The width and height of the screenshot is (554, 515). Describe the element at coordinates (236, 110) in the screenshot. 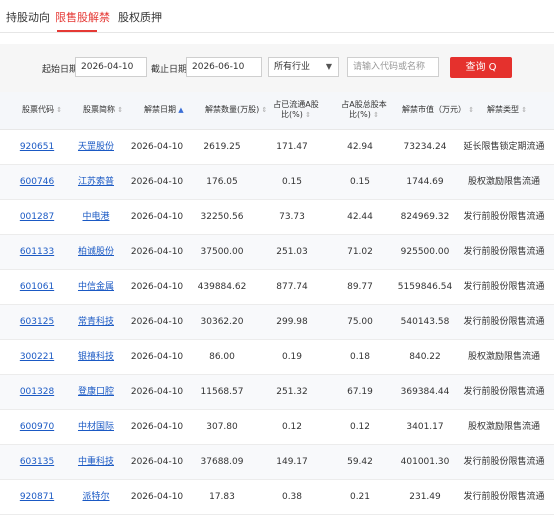

I see `col-header-unlock-qty: 解禁数量(万股) ⇕` at that location.